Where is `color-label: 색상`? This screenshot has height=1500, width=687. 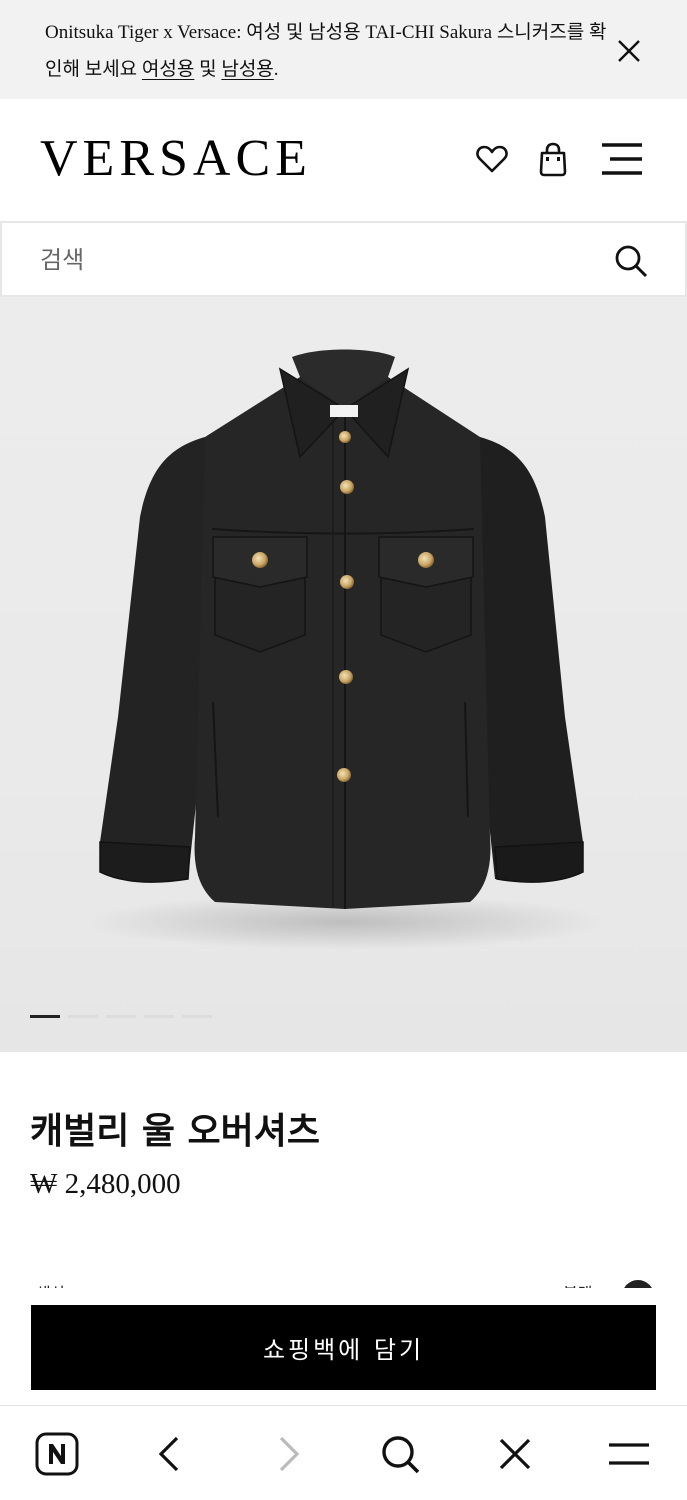
color-label: 색상 is located at coordinates (50, 1284).